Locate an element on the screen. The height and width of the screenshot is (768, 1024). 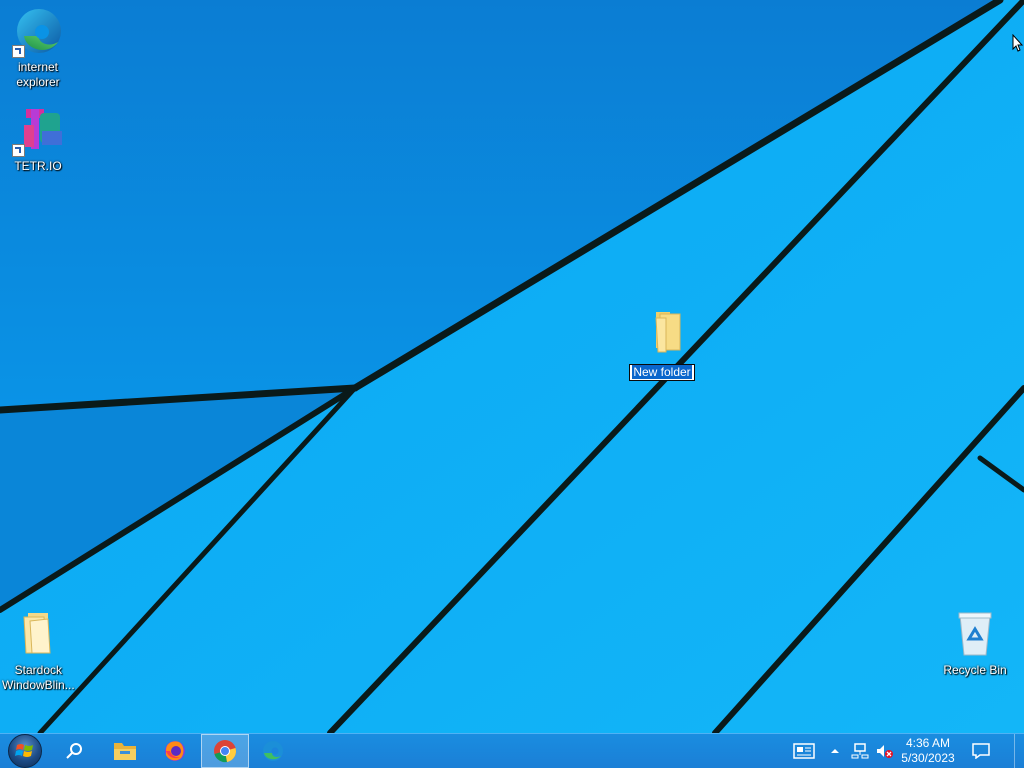
desktop-icon-label: TETR.IO is located at coordinates (38, 166).